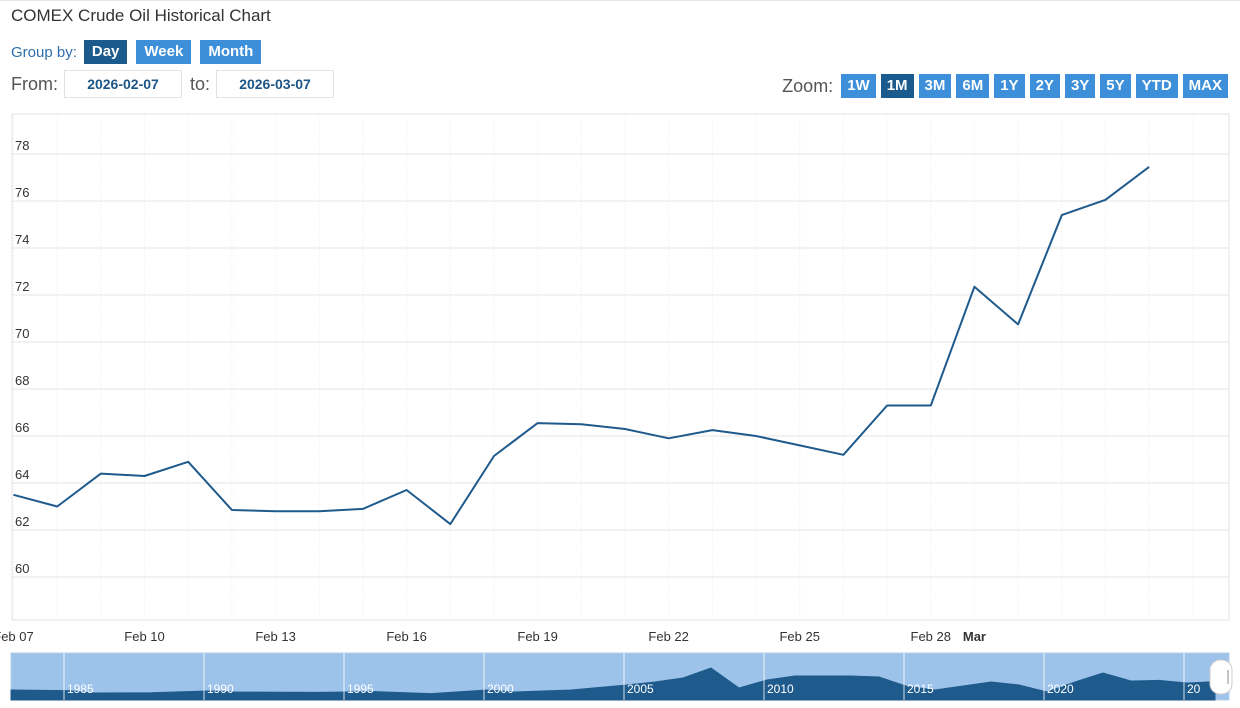 The width and height of the screenshot is (1240, 708). I want to click on x-tick-label: Feb 28, so click(931, 636).